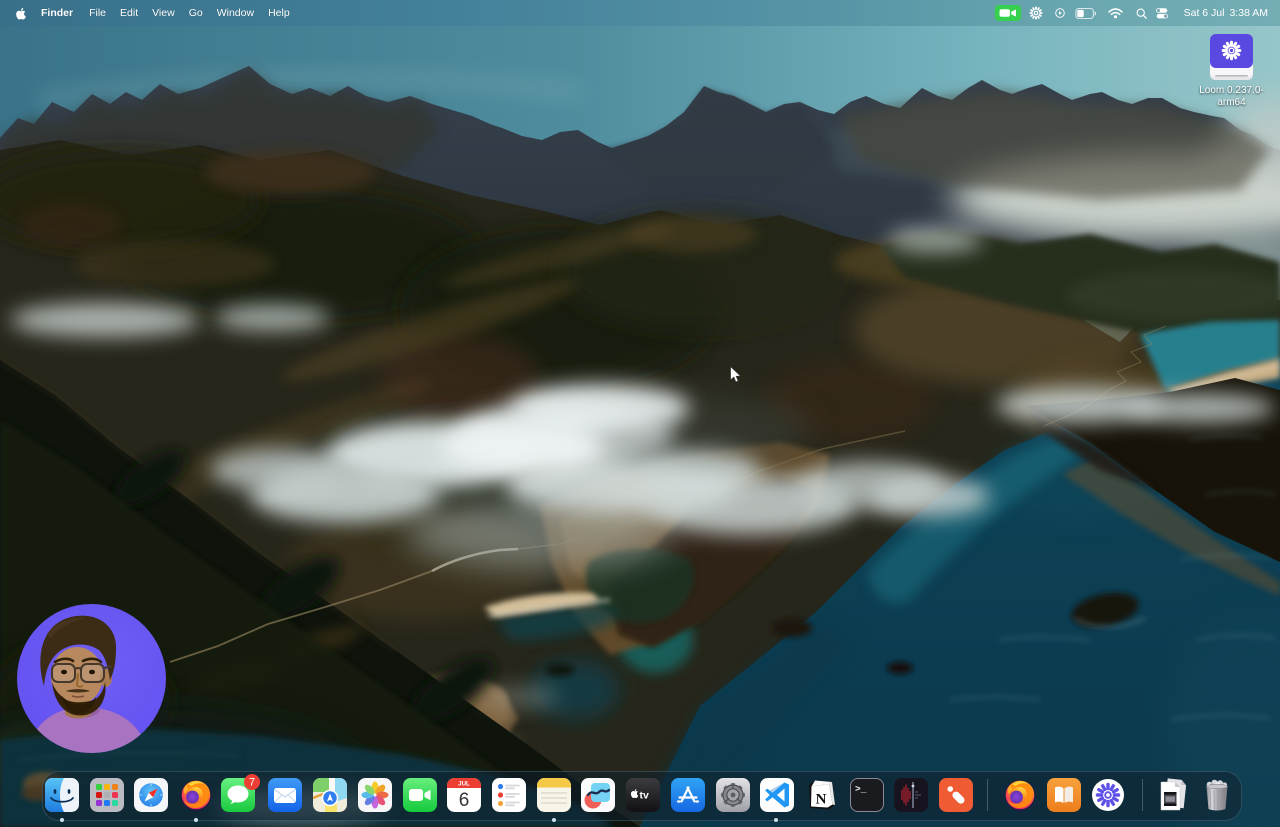 Image resolution: width=1280 pixels, height=827 pixels. I want to click on svg-text: 6, so click(464, 800).